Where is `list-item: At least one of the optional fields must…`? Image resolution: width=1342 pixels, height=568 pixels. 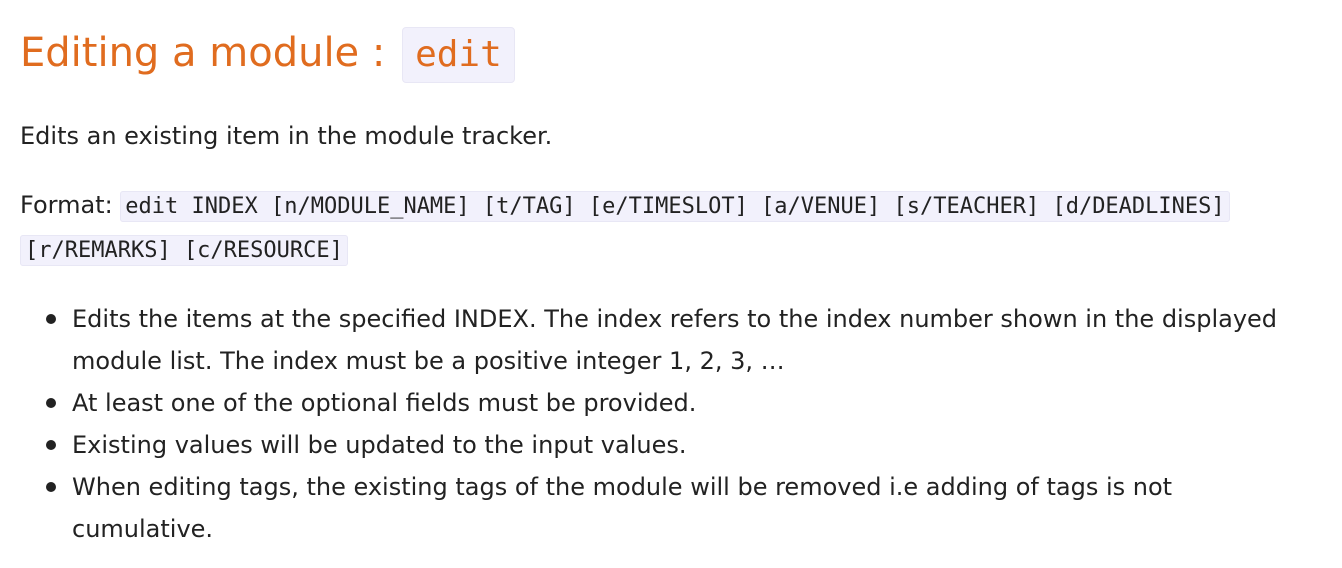 list-item: At least one of the optional fields must… is located at coordinates (683, 403).